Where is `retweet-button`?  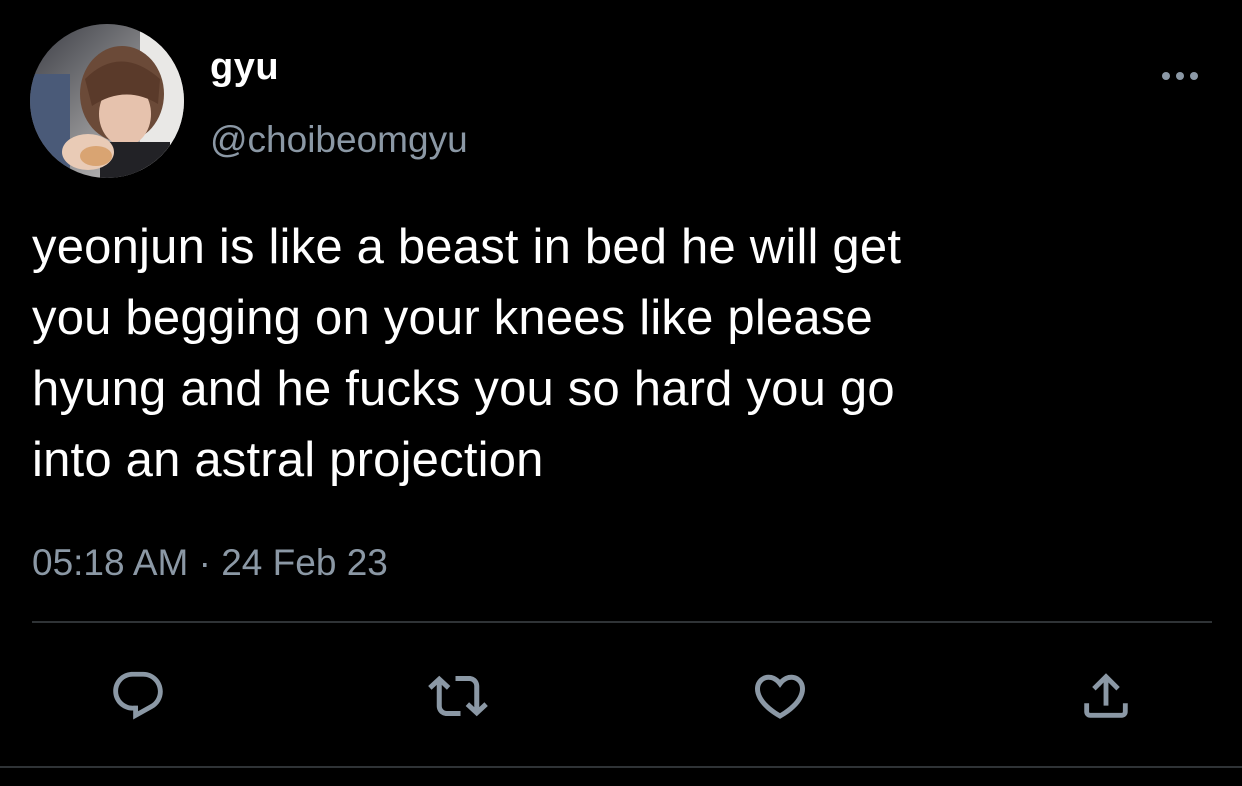
retweet-button is located at coordinates (458, 696).